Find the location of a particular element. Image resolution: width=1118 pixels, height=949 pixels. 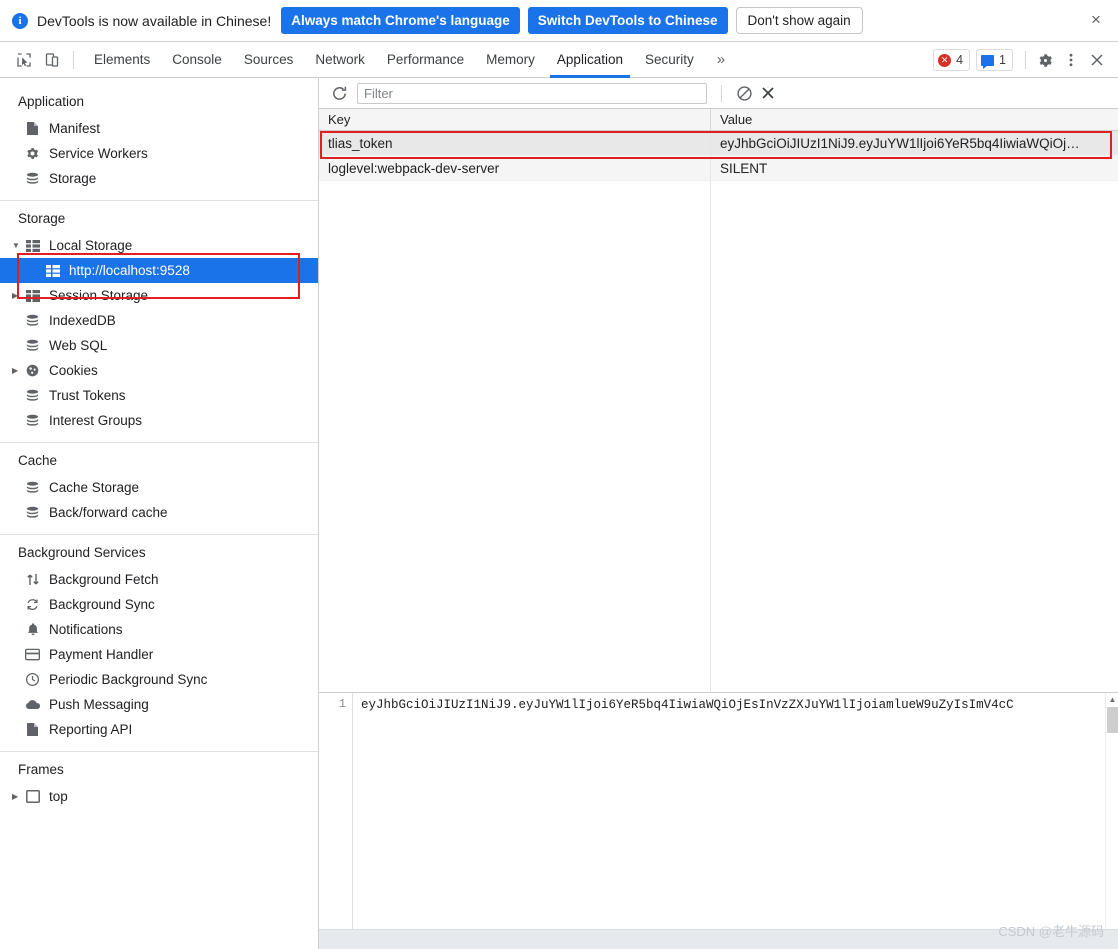

bell-icon is located at coordinates (32, 629).